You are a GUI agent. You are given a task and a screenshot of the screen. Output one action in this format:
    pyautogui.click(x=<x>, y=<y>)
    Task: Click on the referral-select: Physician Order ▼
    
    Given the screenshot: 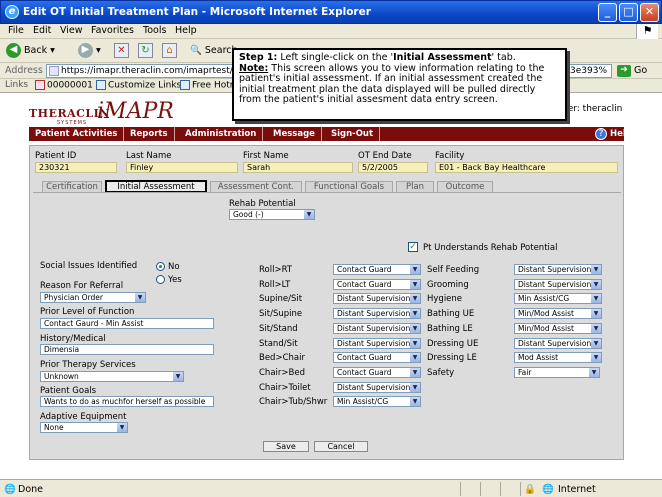 What is the action you would take?
    pyautogui.click(x=93, y=297)
    